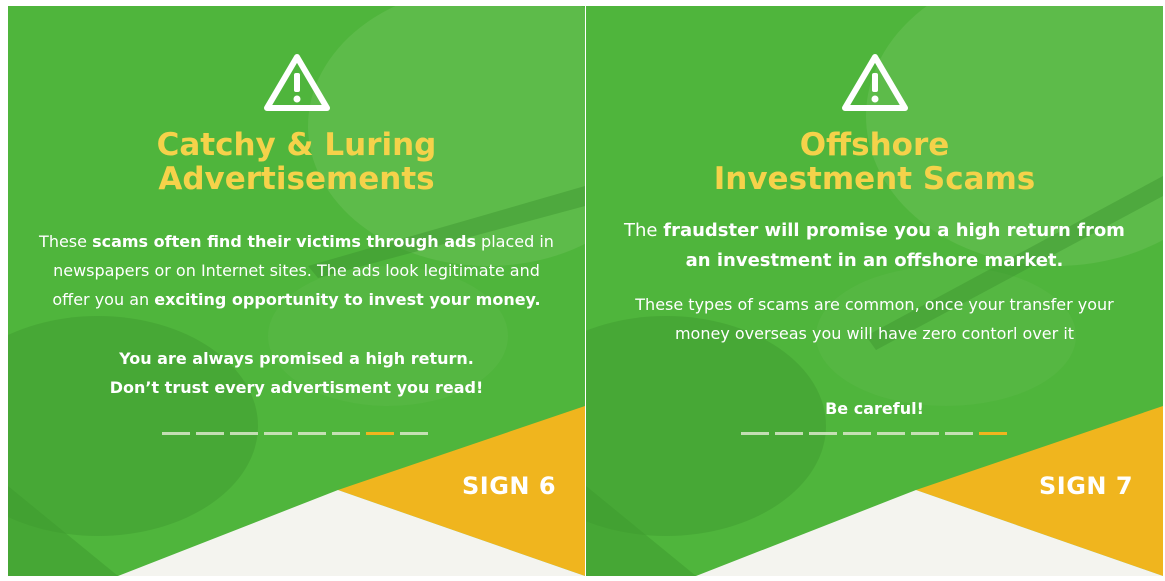  What do you see at coordinates (296, 358) in the screenshot?
I see `warning-line-1: You are always promised a high return.` at bounding box center [296, 358].